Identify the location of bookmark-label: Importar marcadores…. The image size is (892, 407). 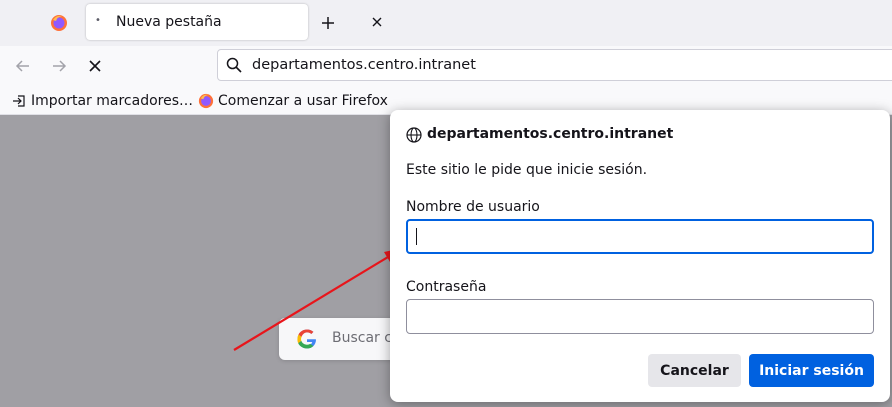
(112, 101).